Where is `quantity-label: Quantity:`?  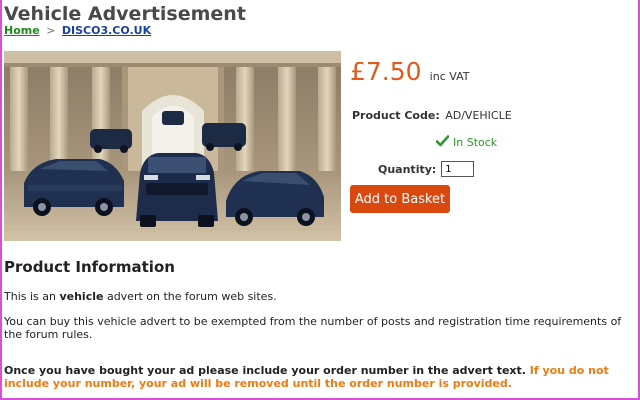 quantity-label: Quantity: is located at coordinates (407, 169).